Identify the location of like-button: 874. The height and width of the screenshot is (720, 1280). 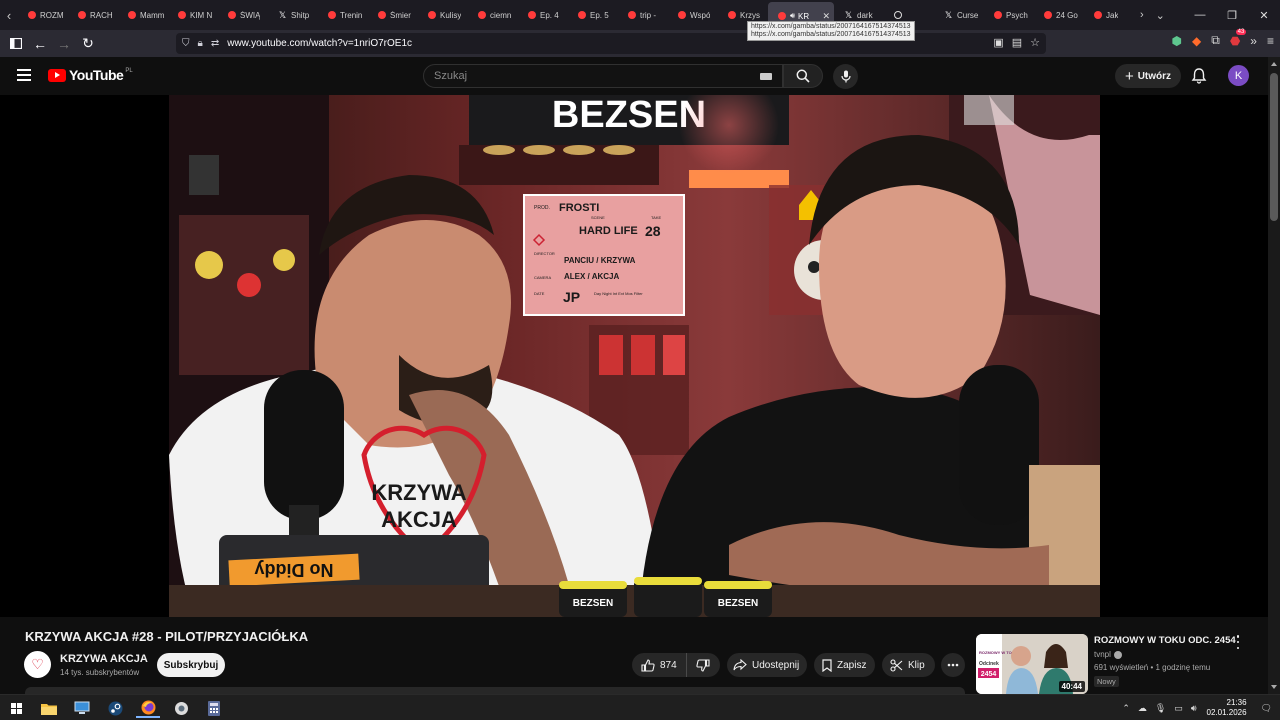
(659, 665).